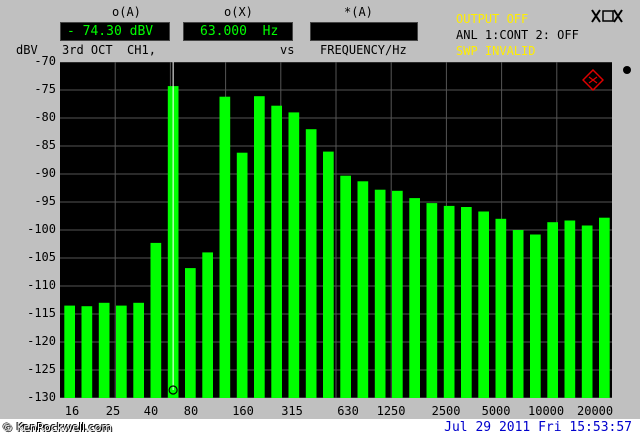 The image size is (640, 436). I want to click on x-tick-label: 40, so click(151, 411).